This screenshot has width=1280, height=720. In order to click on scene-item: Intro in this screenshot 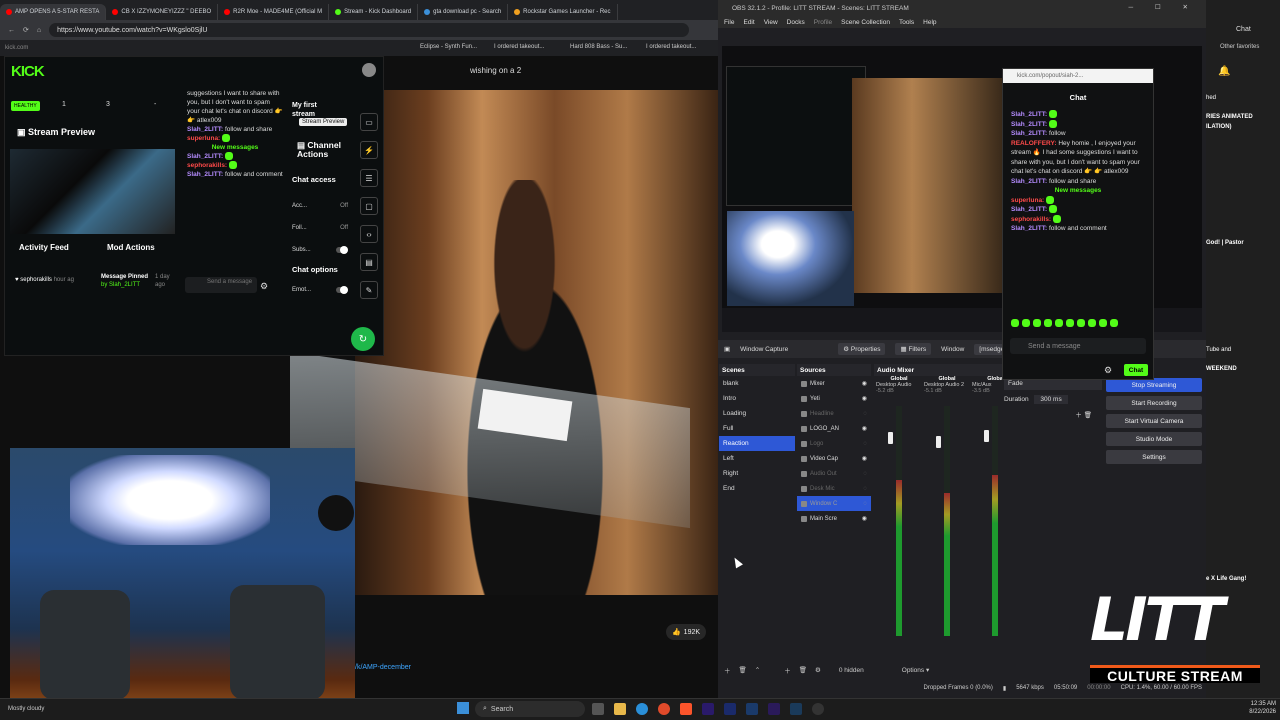, I will do `click(757, 398)`.